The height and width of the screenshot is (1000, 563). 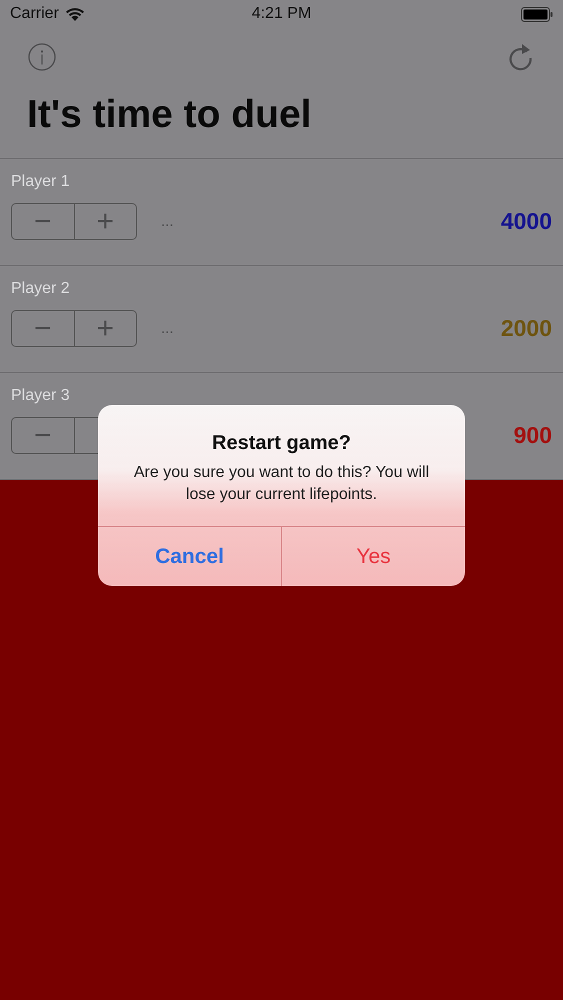 What do you see at coordinates (533, 435) in the screenshot?
I see `life-points: 900` at bounding box center [533, 435].